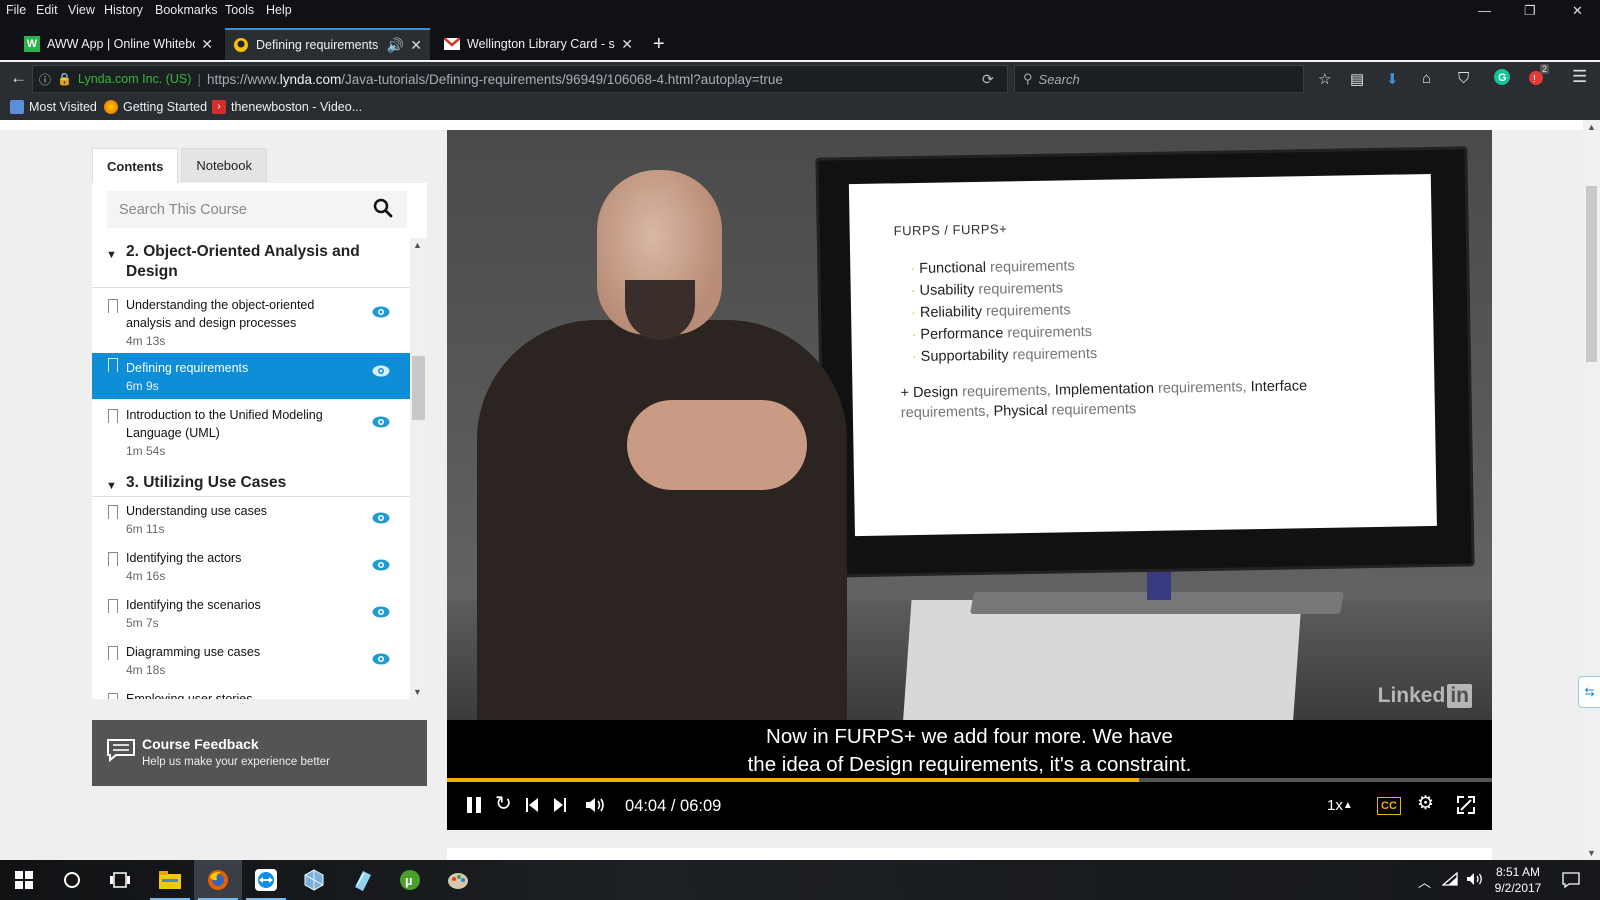 The width and height of the screenshot is (1600, 900). I want to click on previous-icon, so click(532, 807).